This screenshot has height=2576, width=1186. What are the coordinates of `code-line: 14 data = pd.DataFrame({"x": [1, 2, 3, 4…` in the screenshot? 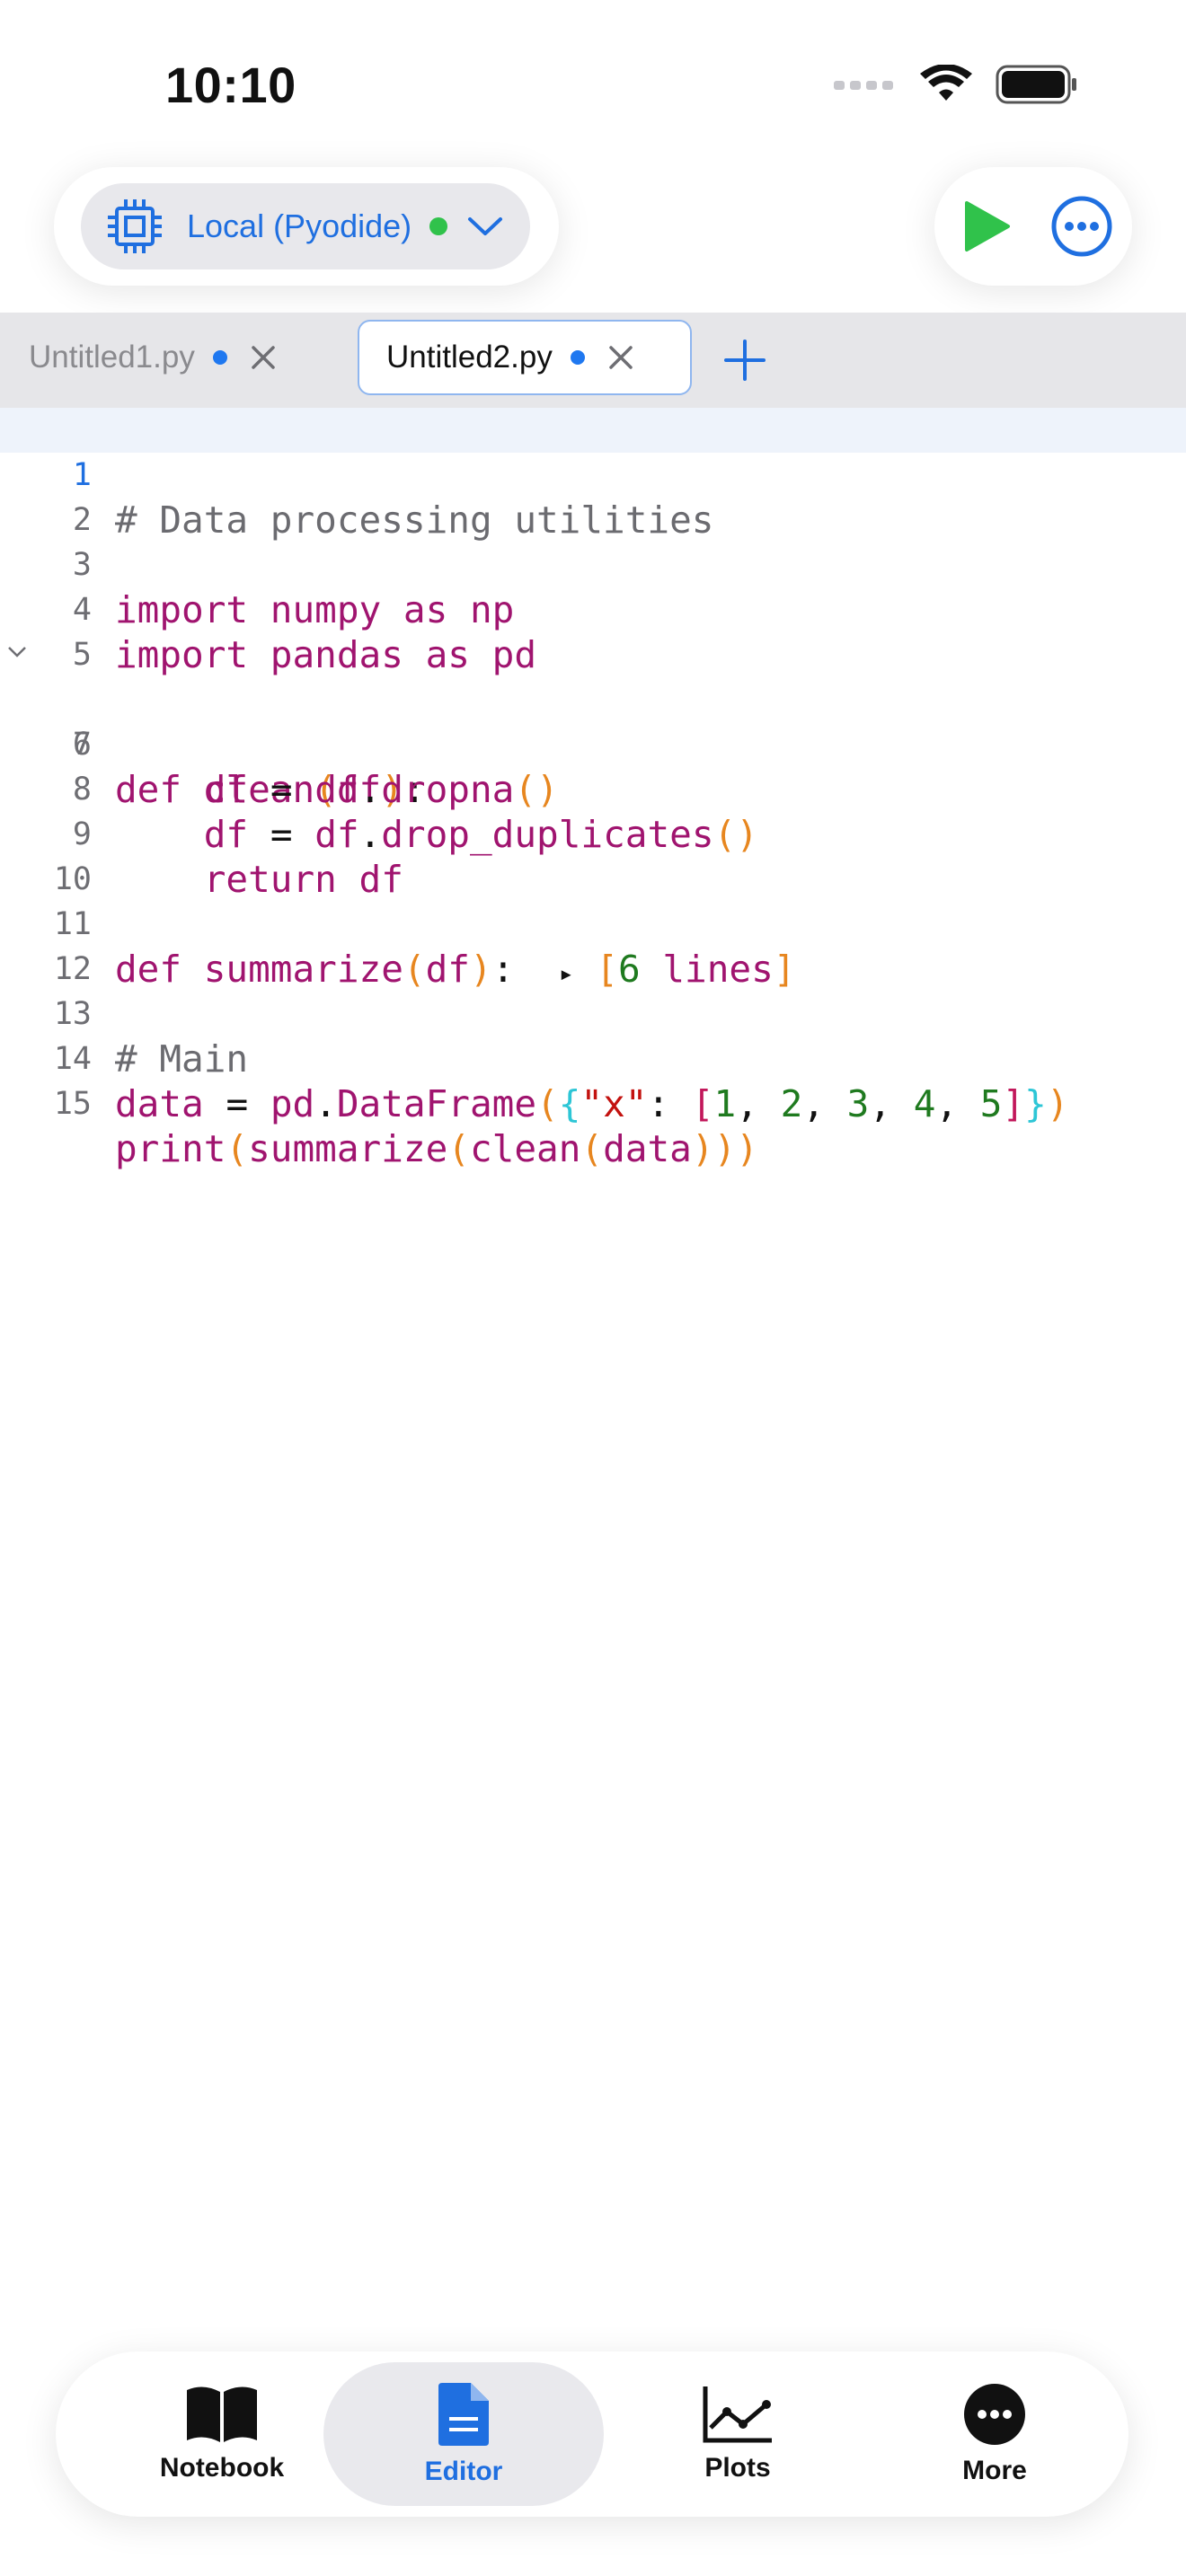 It's located at (593, 1058).